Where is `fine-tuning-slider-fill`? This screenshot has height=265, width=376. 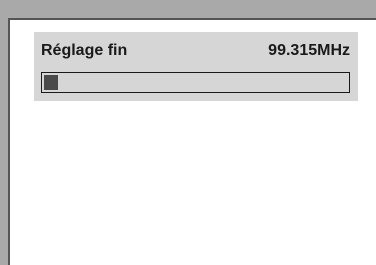
fine-tuning-slider-fill is located at coordinates (51, 82).